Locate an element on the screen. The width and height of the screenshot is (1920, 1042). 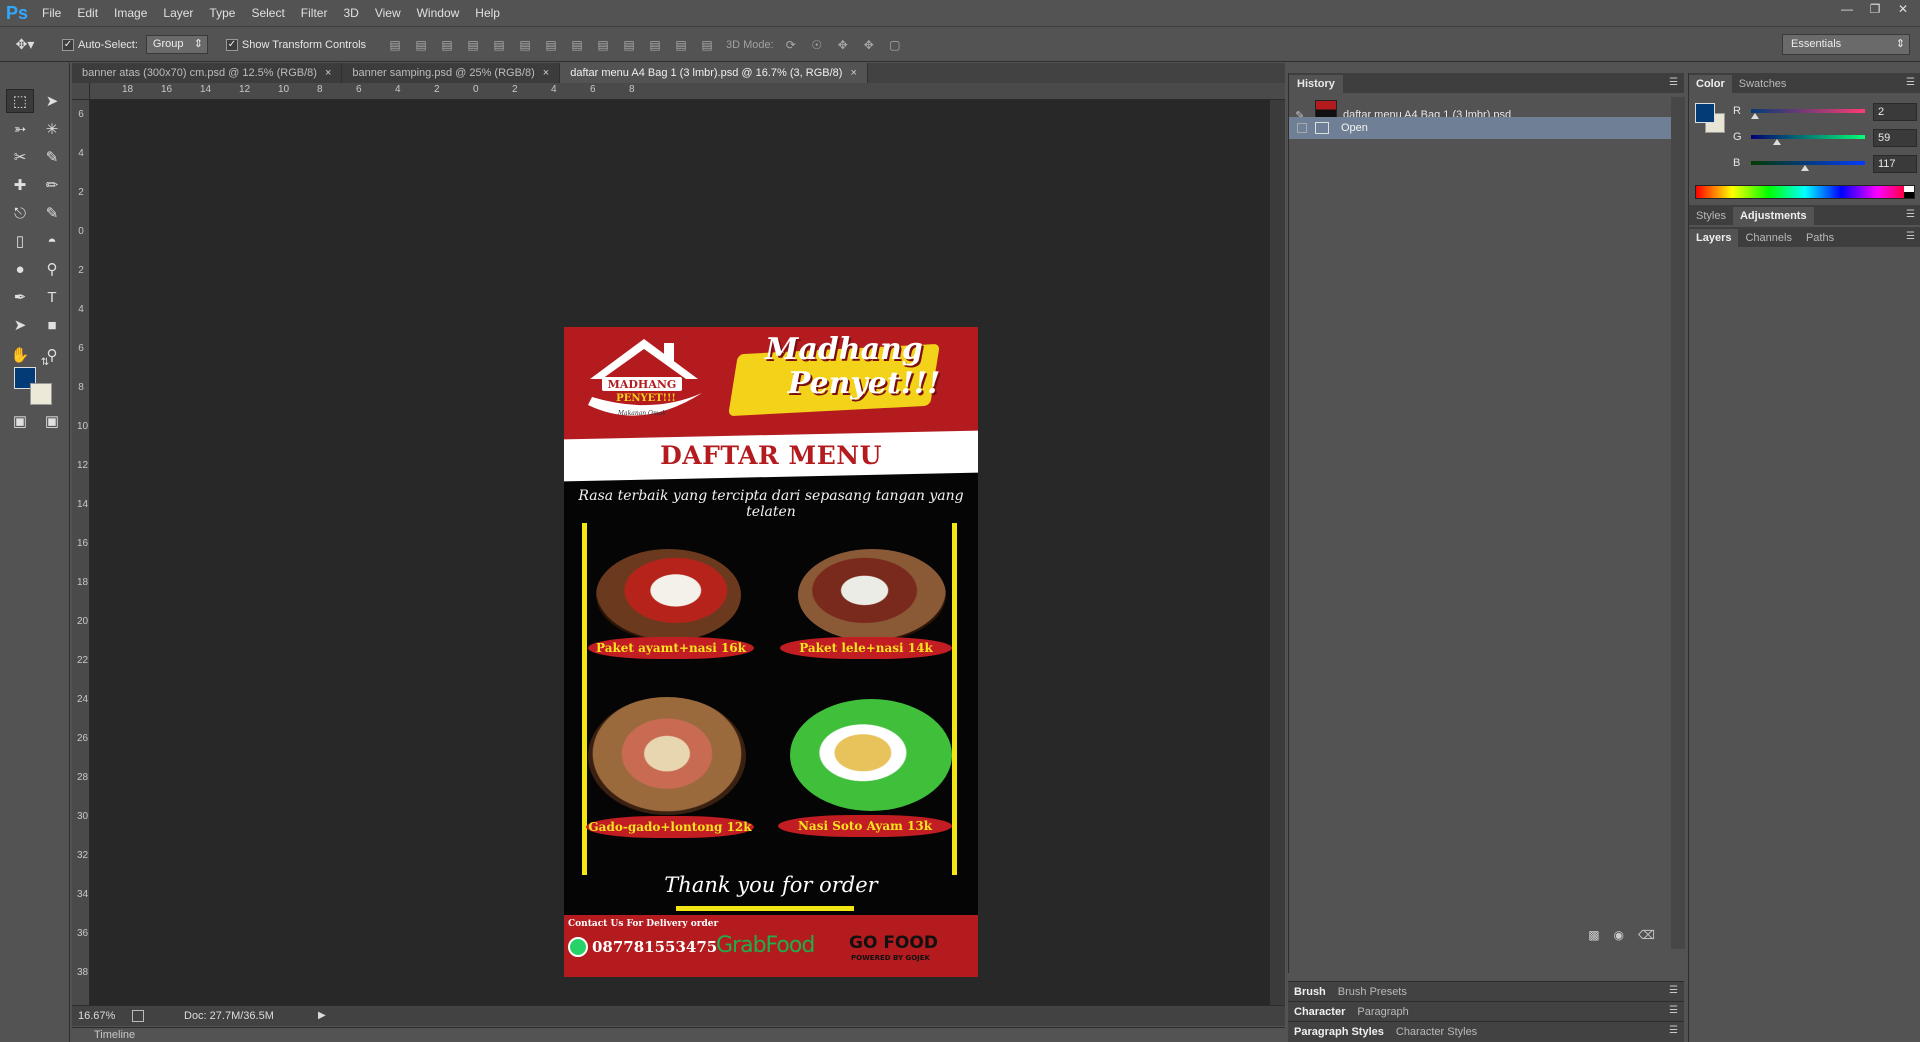
minimize-icon: — is located at coordinates (1847, 9).